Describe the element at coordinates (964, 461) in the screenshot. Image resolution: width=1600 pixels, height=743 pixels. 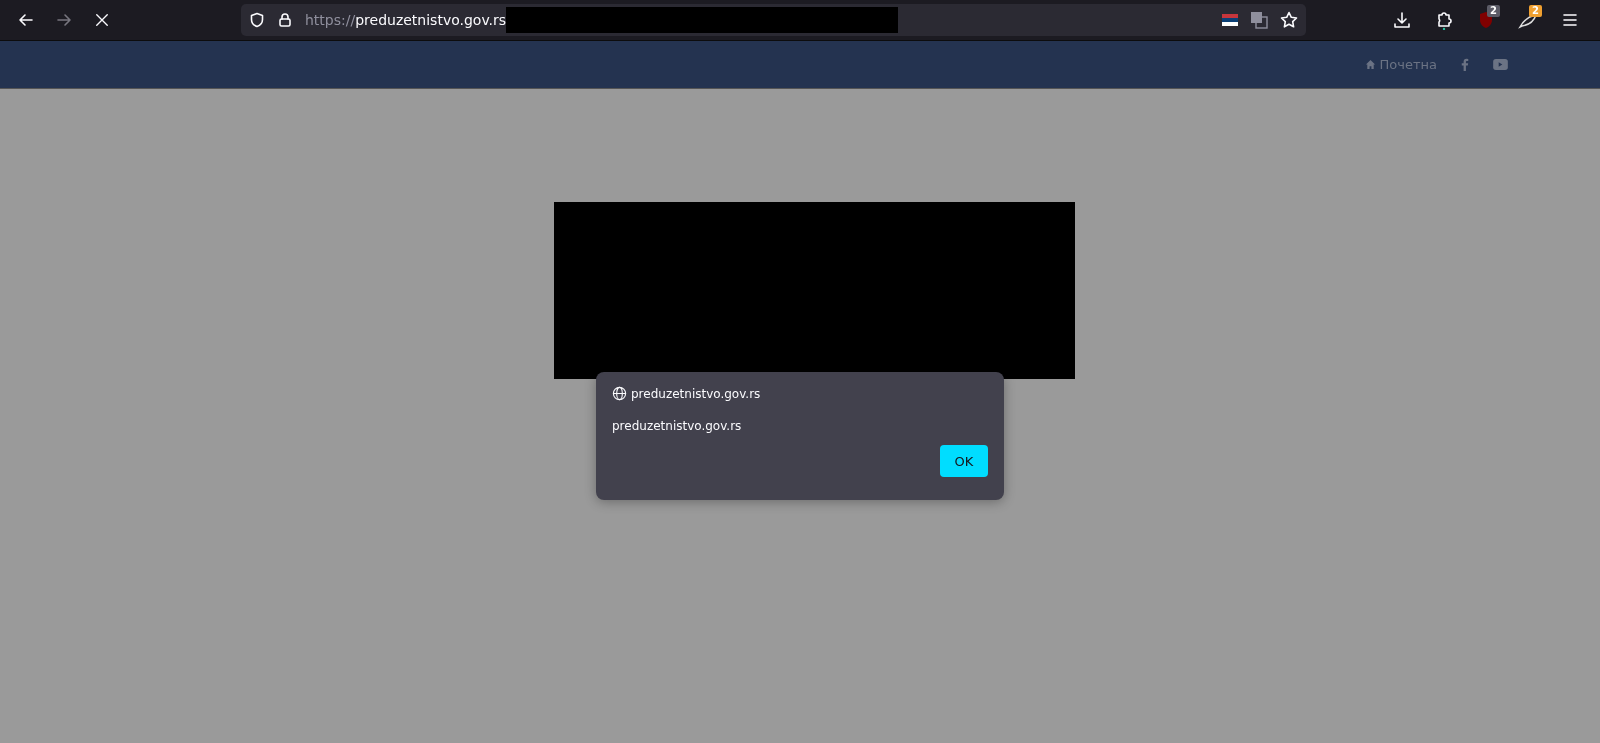
I see `ok-button: OK` at that location.